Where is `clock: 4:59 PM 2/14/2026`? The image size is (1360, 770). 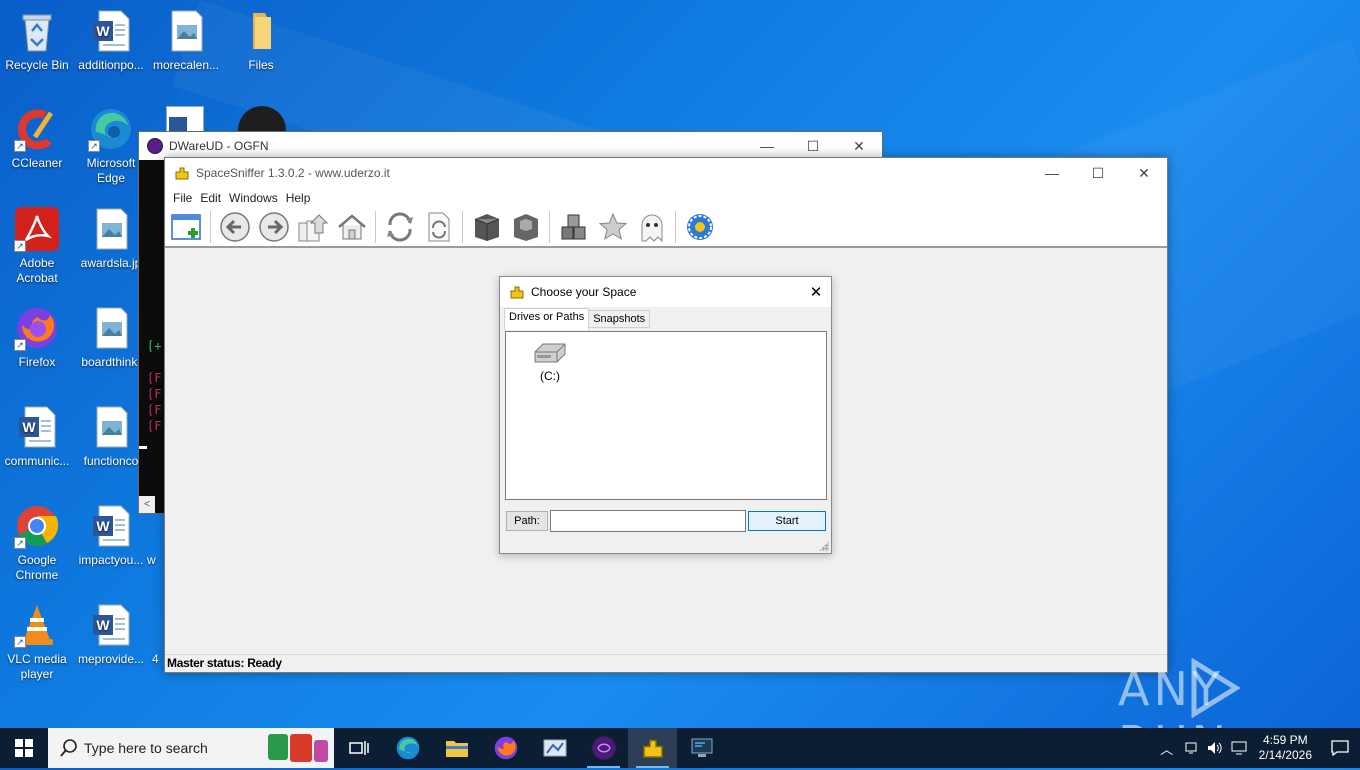 clock: 4:59 PM 2/14/2026 is located at coordinates (1285, 748).